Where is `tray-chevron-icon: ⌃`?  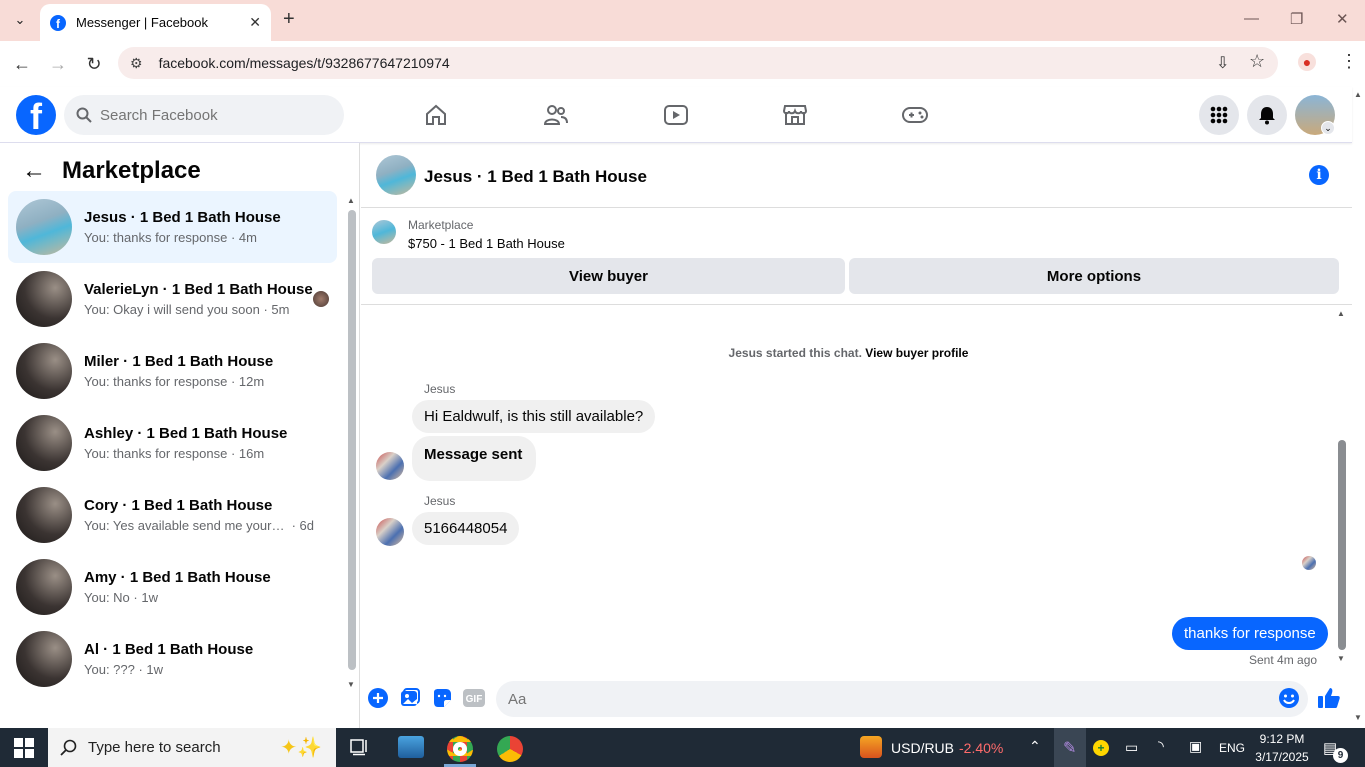 tray-chevron-icon: ⌃ is located at coordinates (1035, 746).